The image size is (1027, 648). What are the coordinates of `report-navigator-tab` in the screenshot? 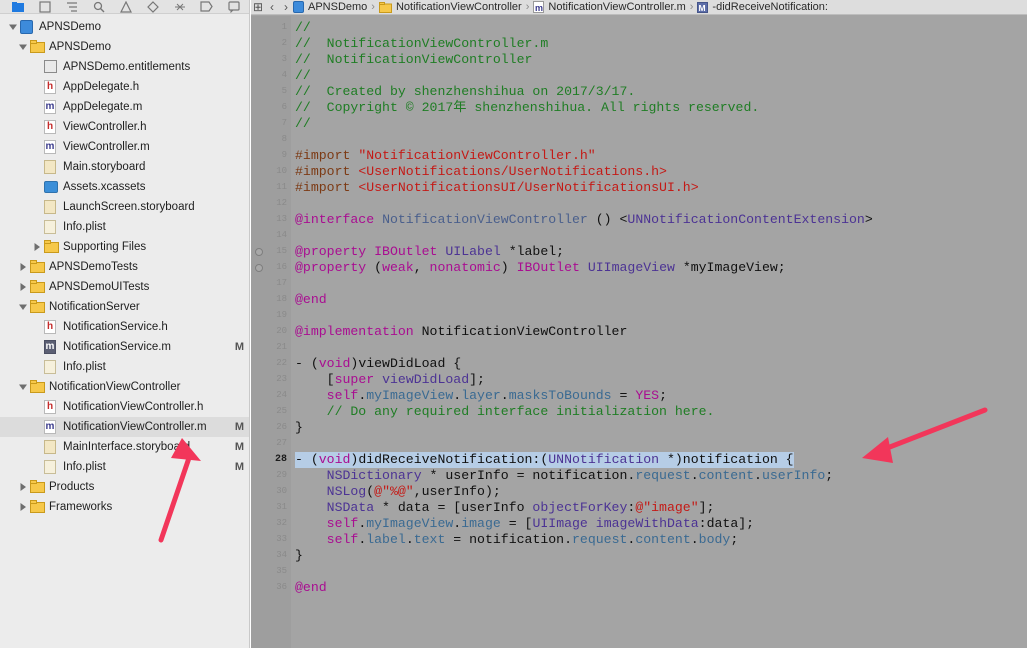 It's located at (233, 7).